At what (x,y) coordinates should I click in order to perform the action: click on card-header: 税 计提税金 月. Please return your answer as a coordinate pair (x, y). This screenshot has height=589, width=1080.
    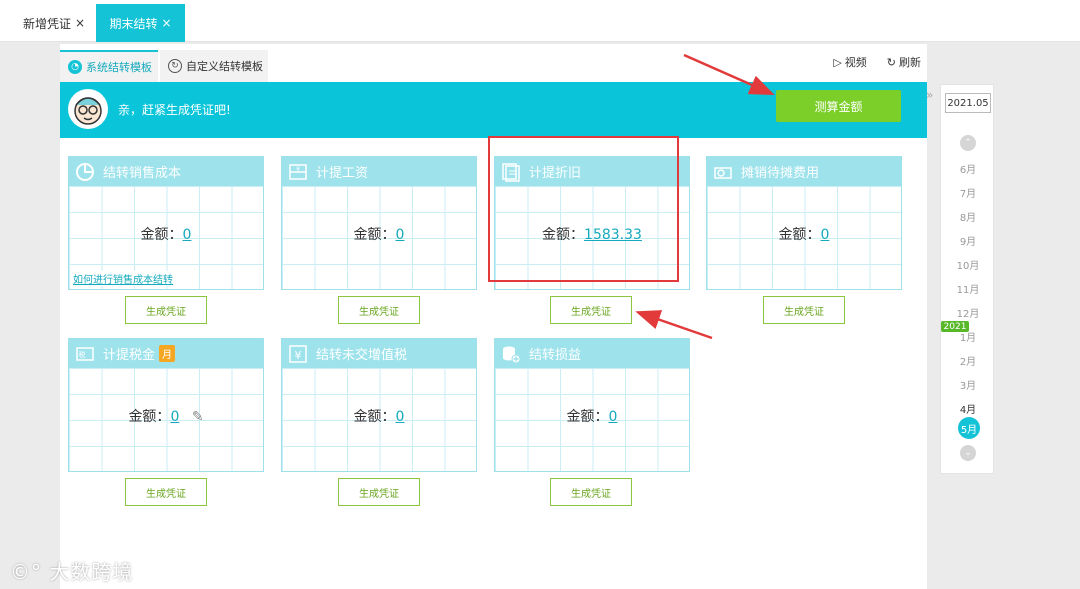
    Looking at the image, I should click on (166, 353).